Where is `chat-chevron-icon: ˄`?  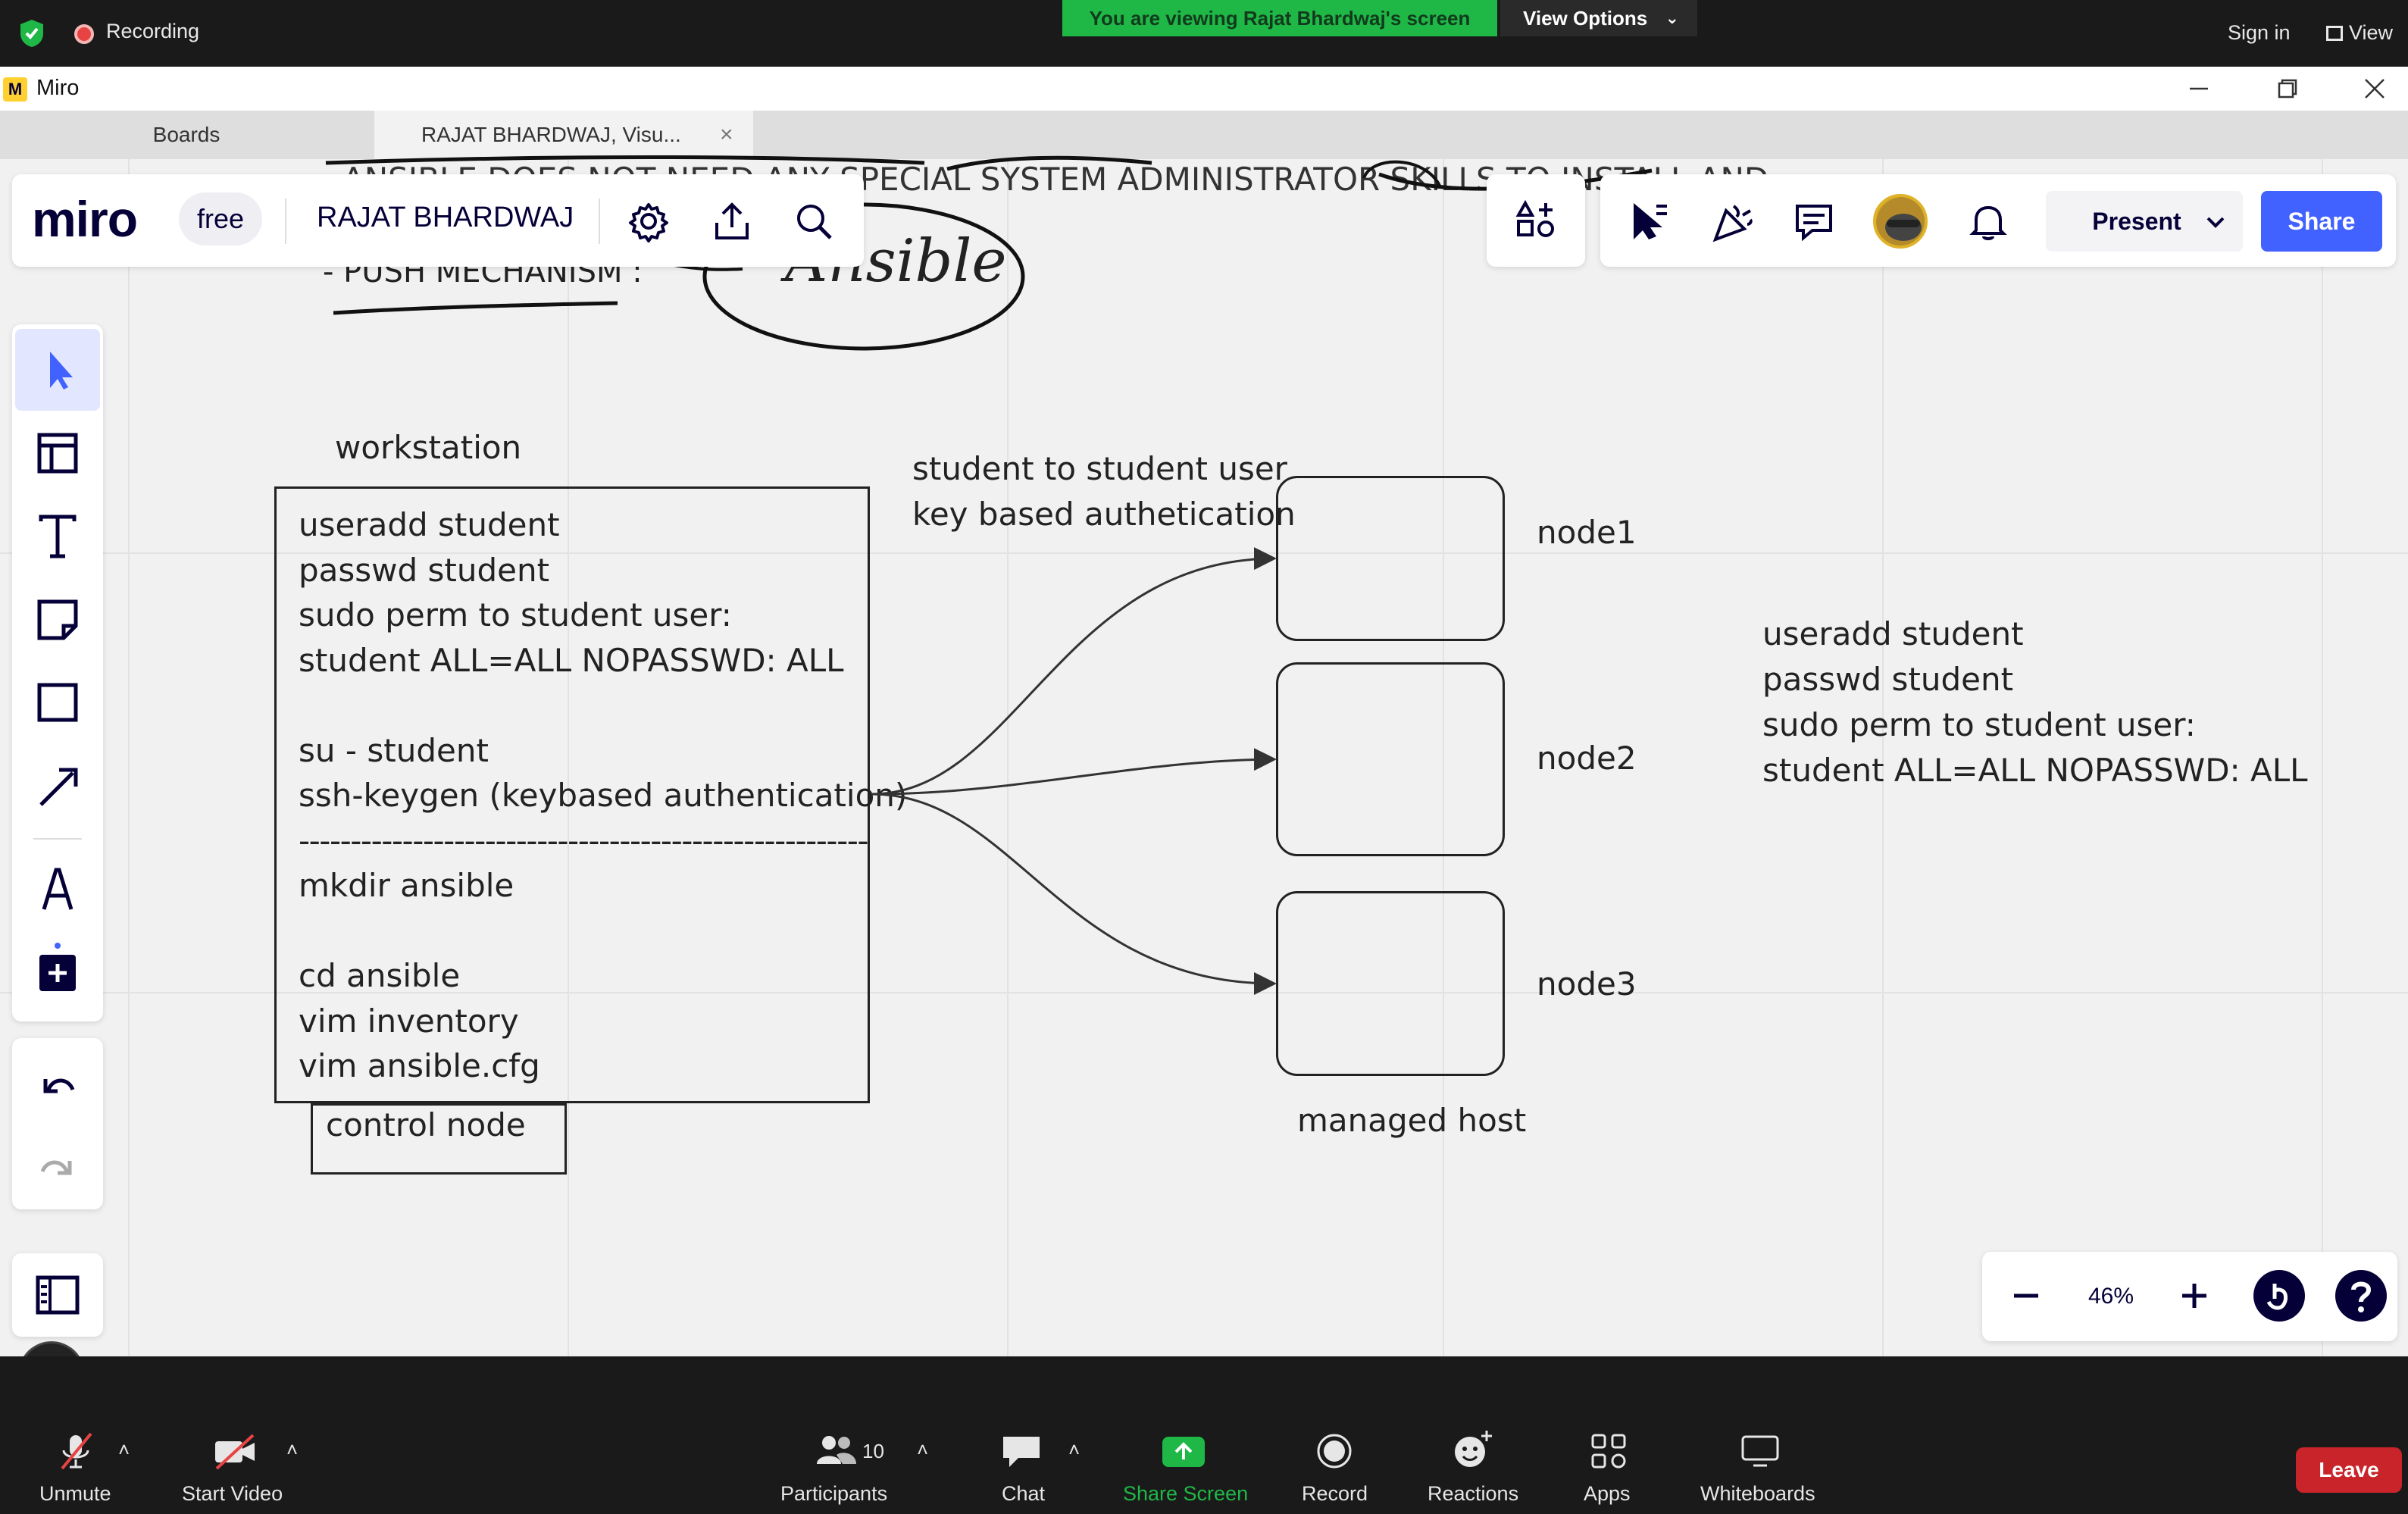 chat-chevron-icon: ˄ is located at coordinates (1074, 1450).